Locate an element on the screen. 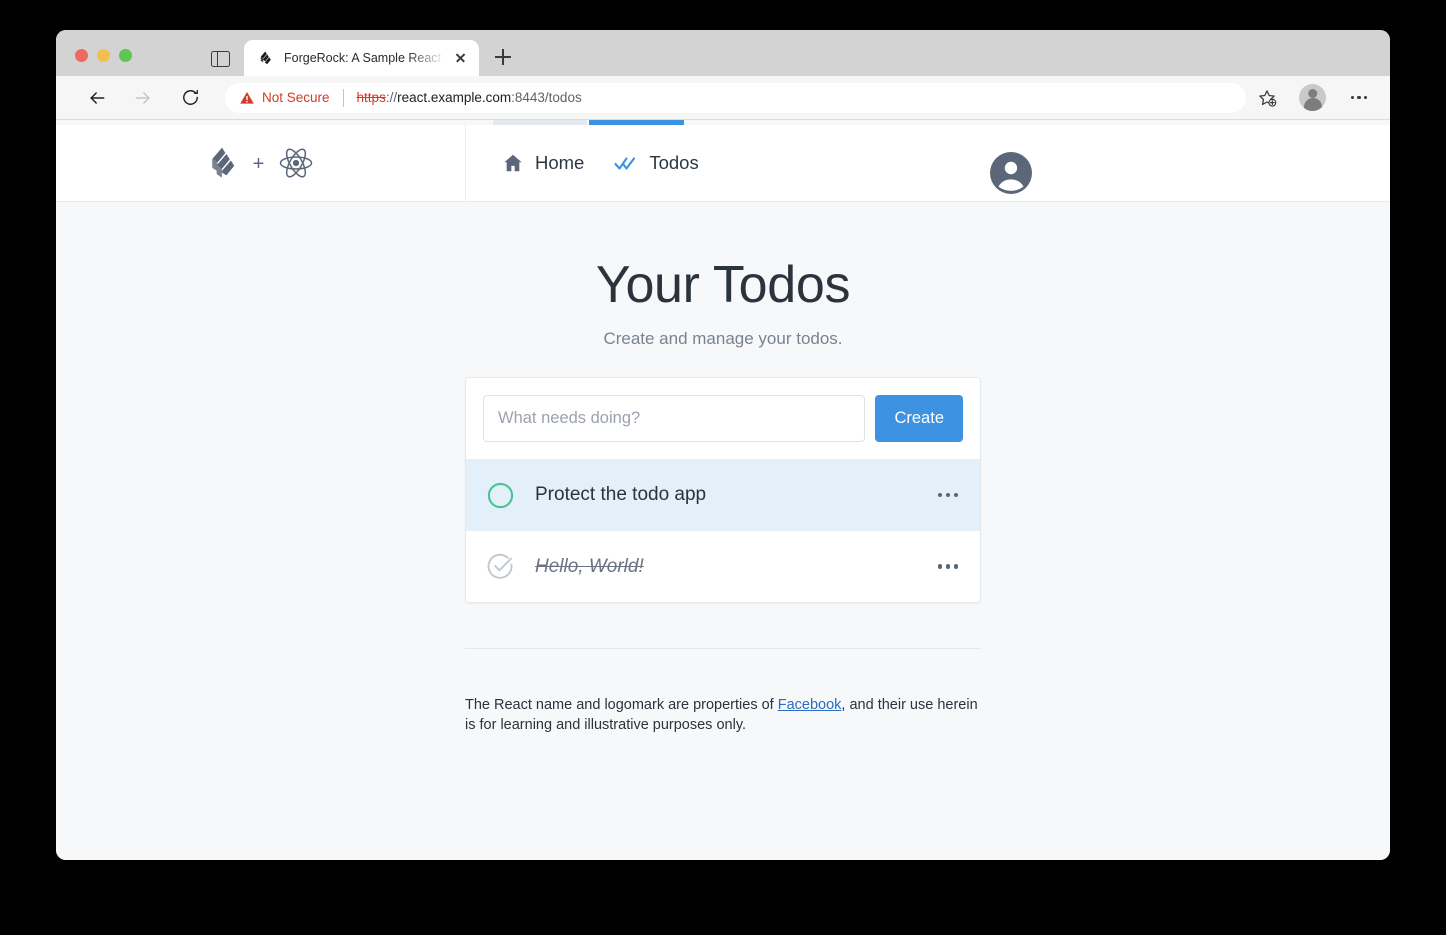 This screenshot has height=935, width=1446. security-status: Not Secure is located at coordinates (284, 98).